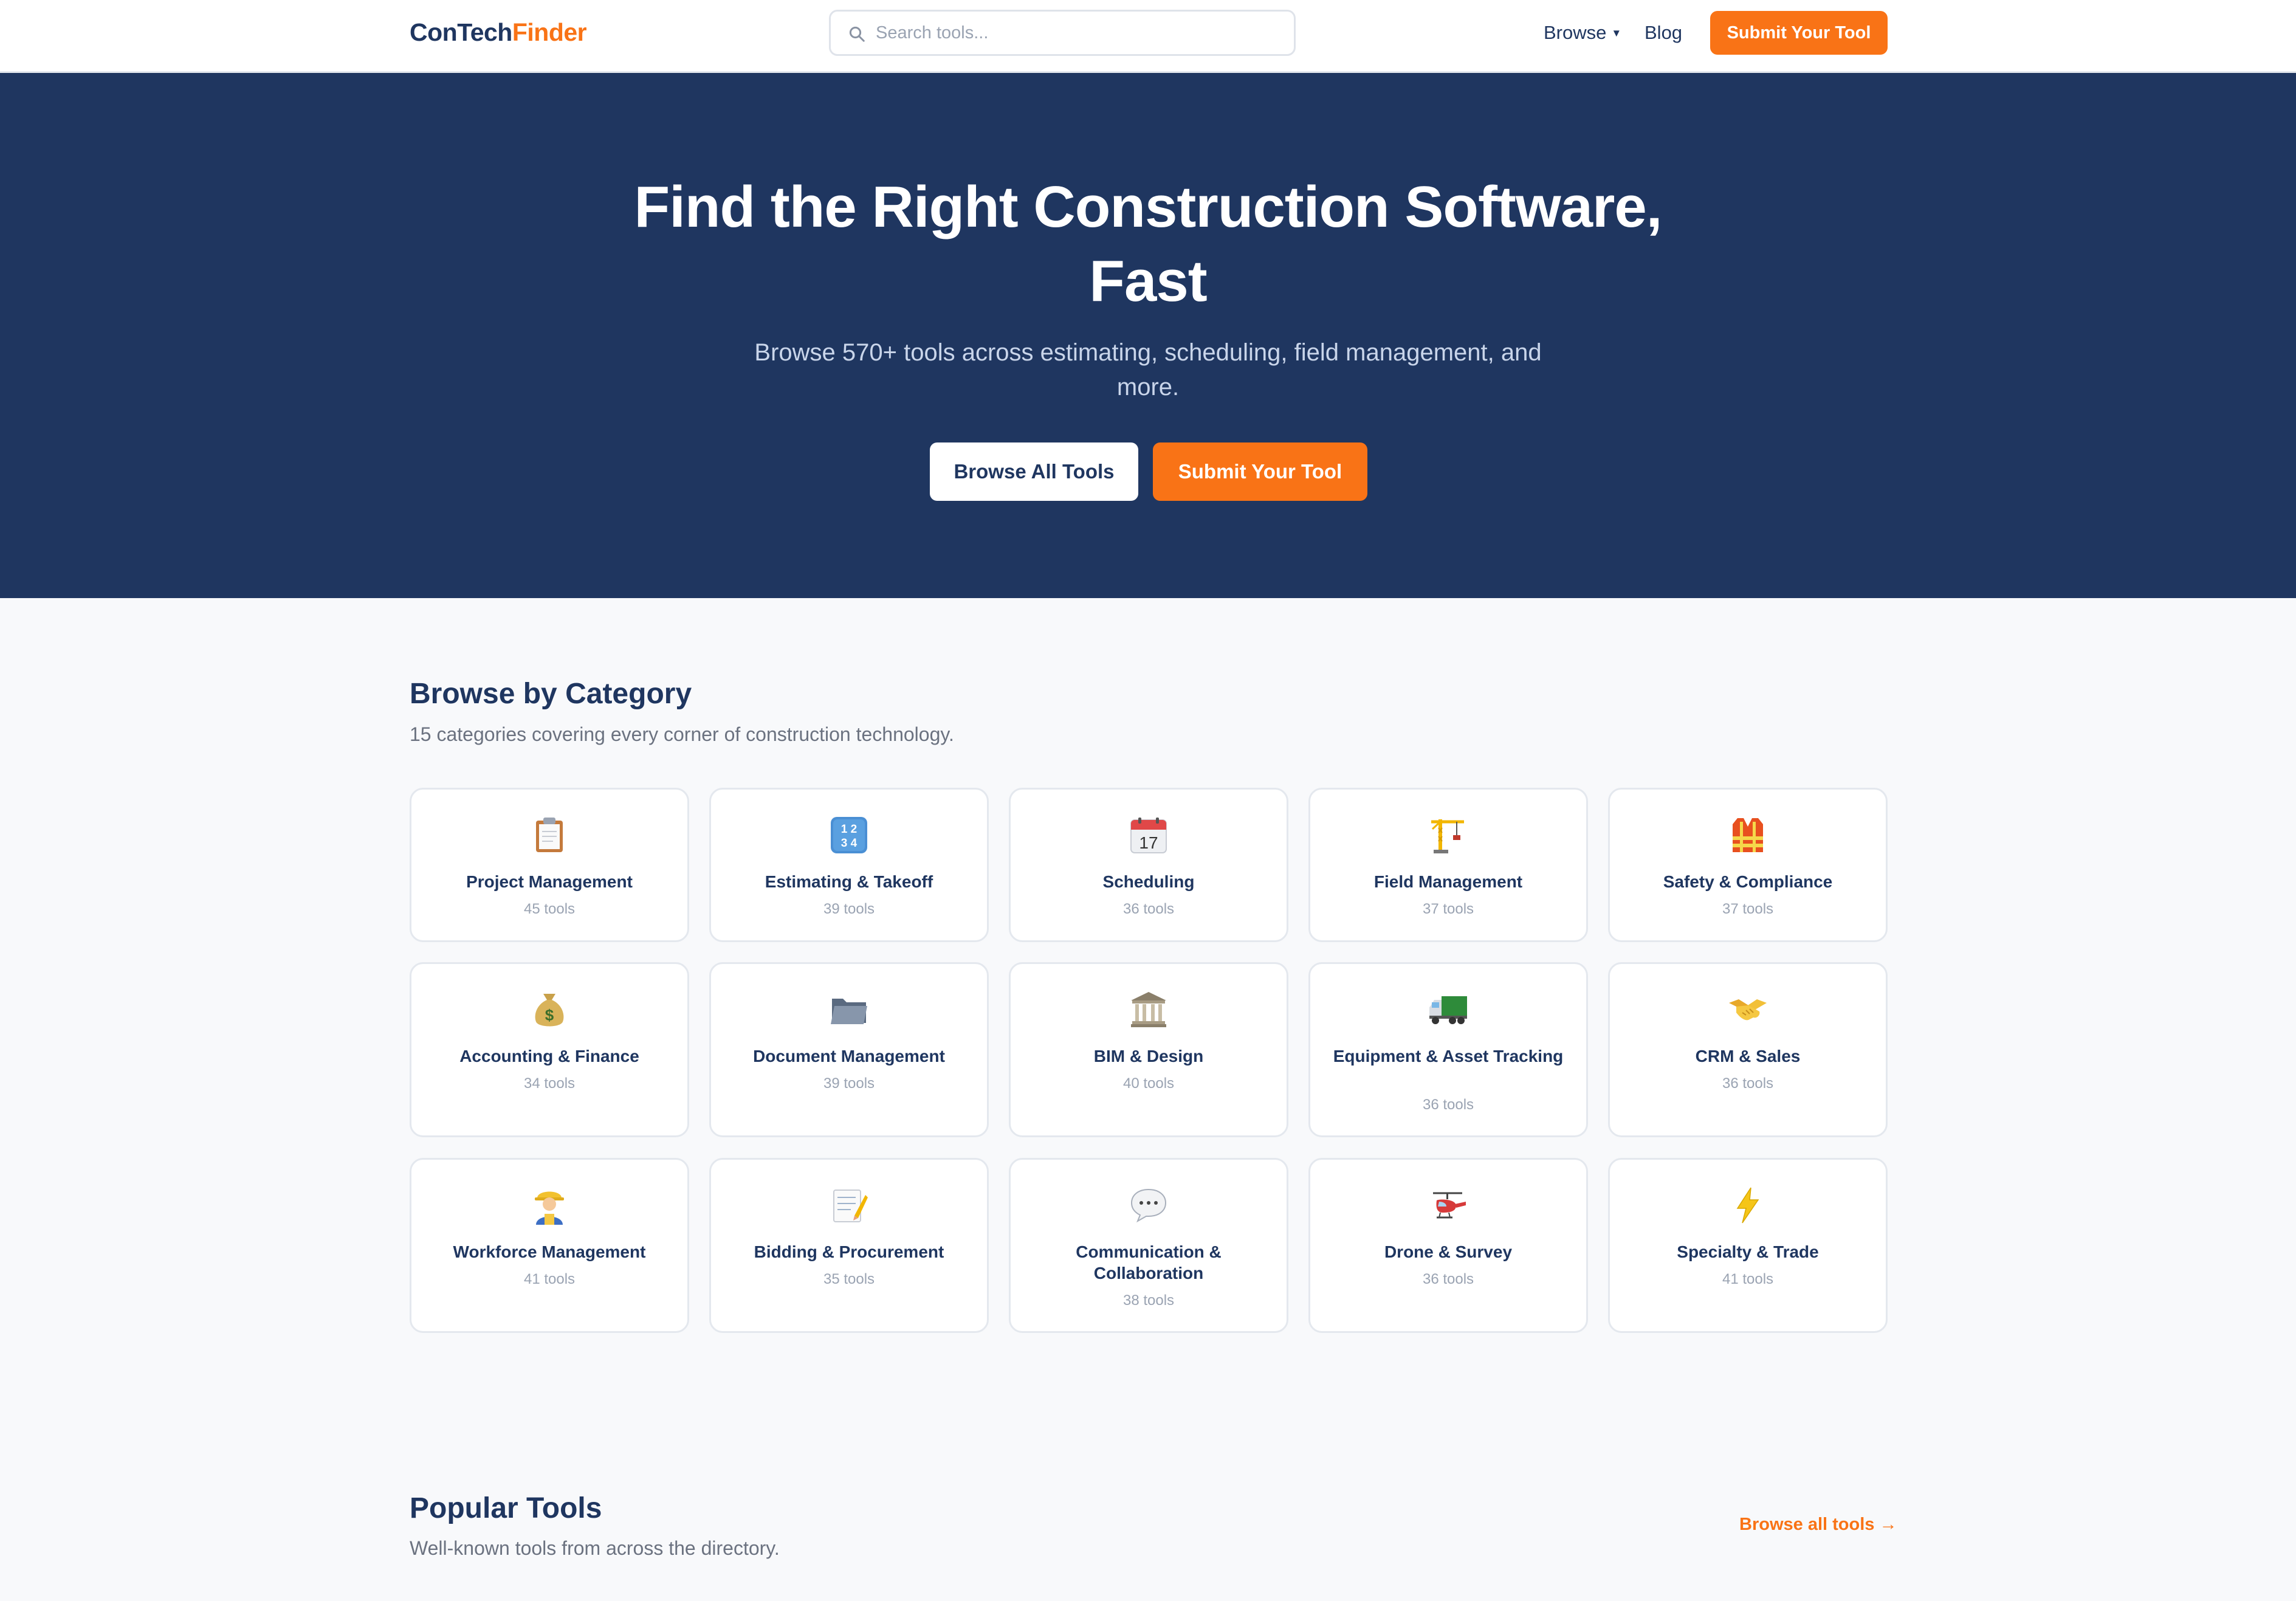  Describe the element at coordinates (1448, 1252) in the screenshot. I see `category-name: Drone & Survey` at that location.